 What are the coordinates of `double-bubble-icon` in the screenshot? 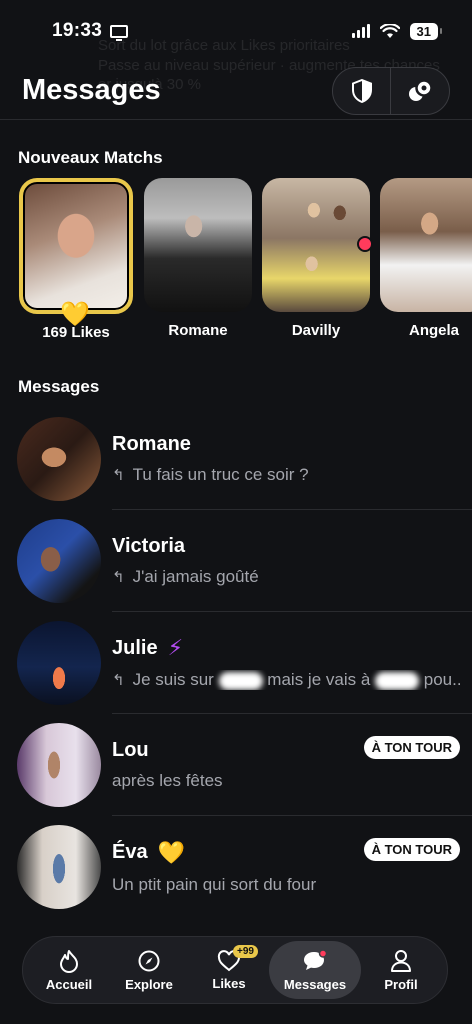 It's located at (421, 89).